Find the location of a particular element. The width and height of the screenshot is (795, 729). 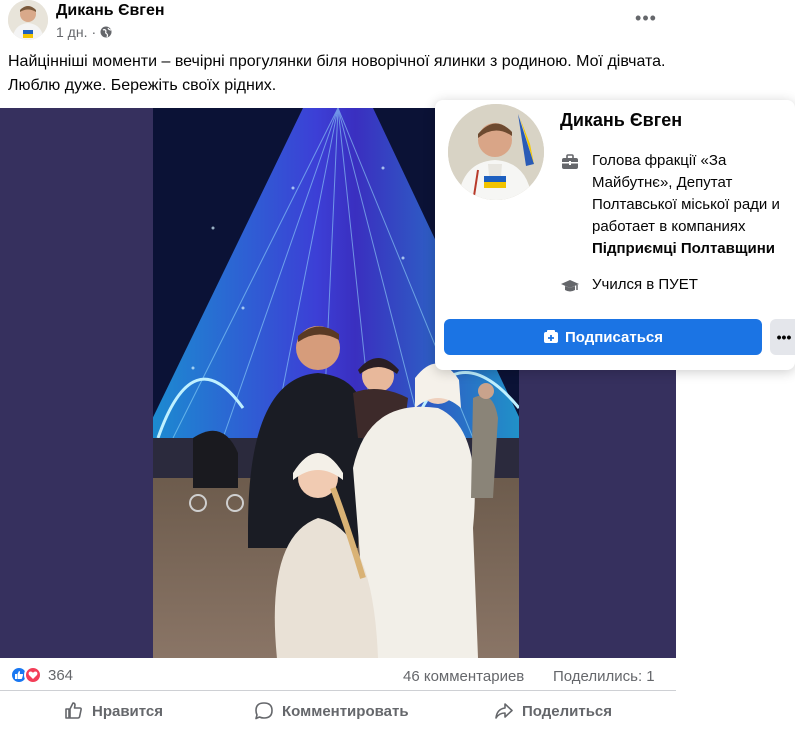

thumbs-up-icon is located at coordinates (73, 710).